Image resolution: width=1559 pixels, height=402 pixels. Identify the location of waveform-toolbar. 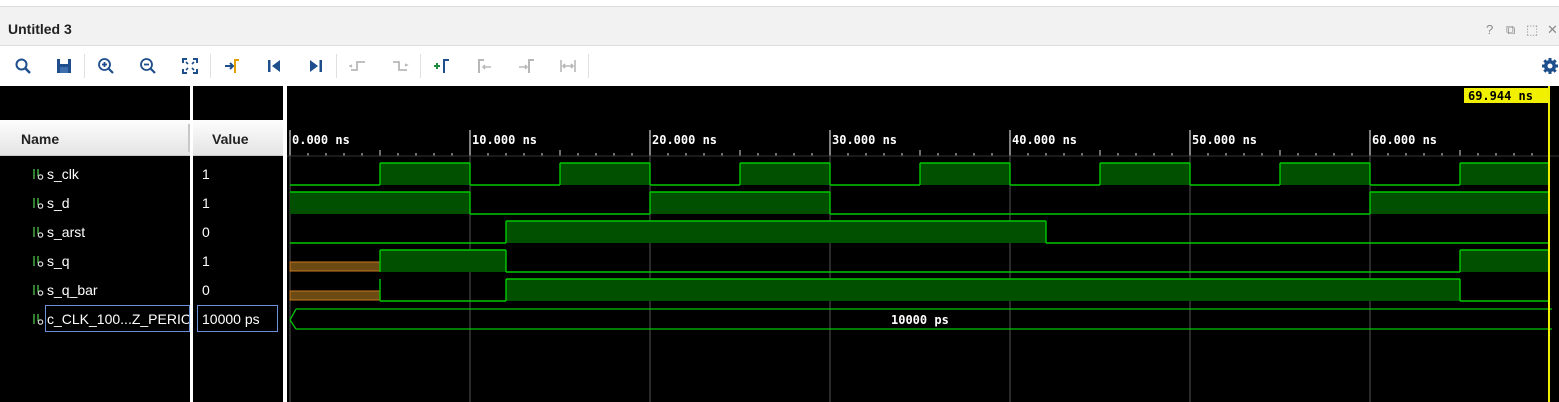
(779, 66).